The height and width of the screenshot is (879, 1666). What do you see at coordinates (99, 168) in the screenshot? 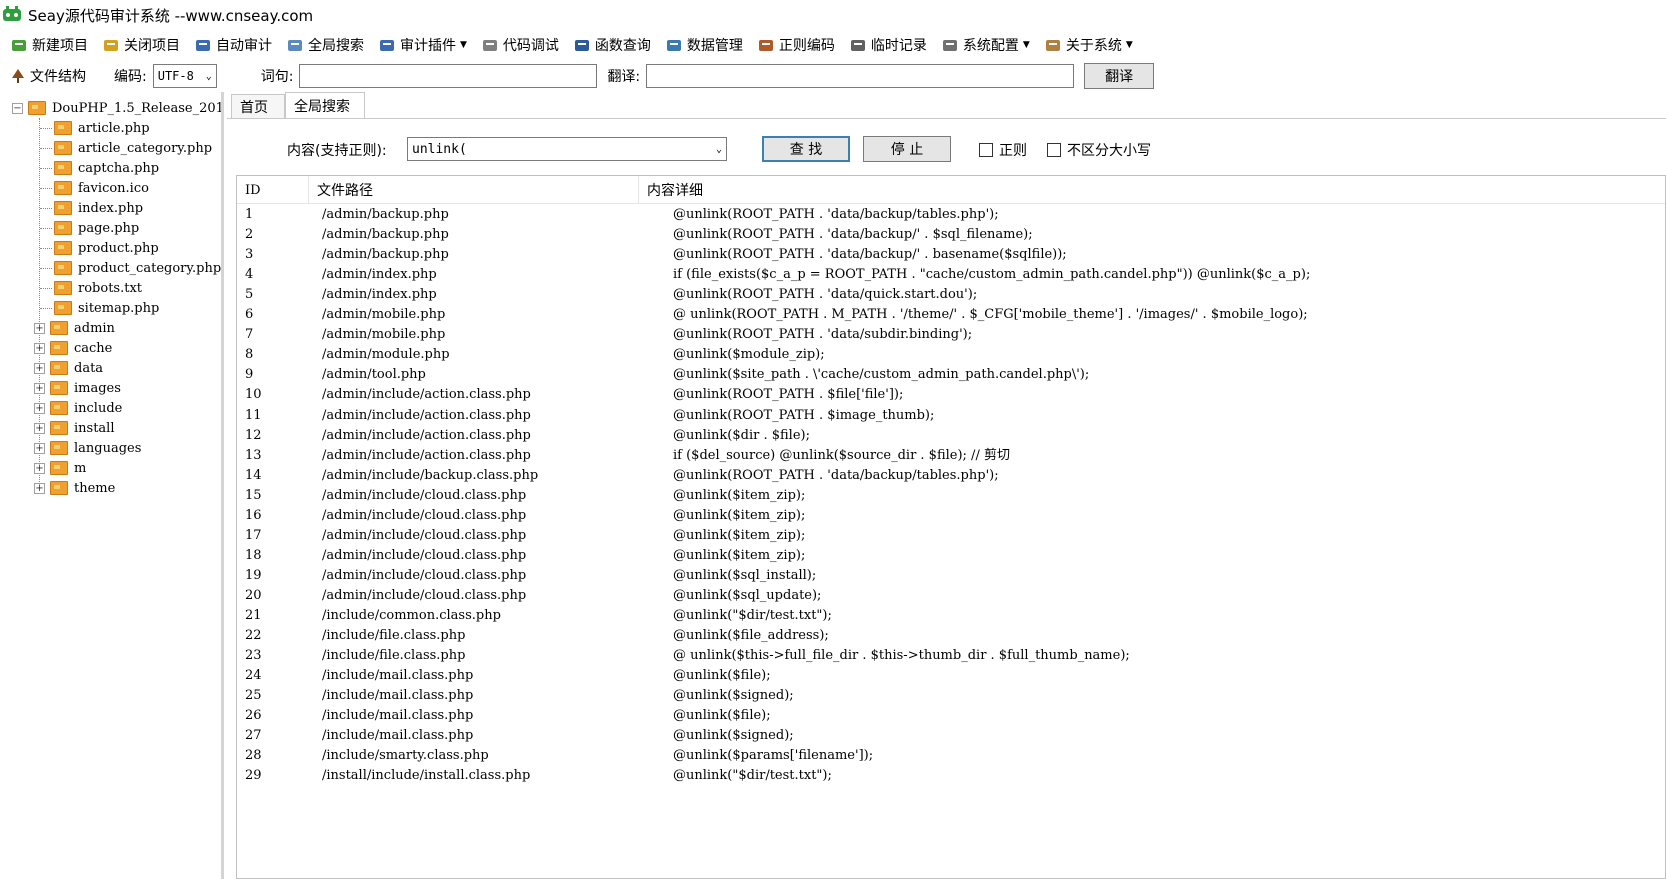
I see `tree-file-item: captcha.php` at bounding box center [99, 168].